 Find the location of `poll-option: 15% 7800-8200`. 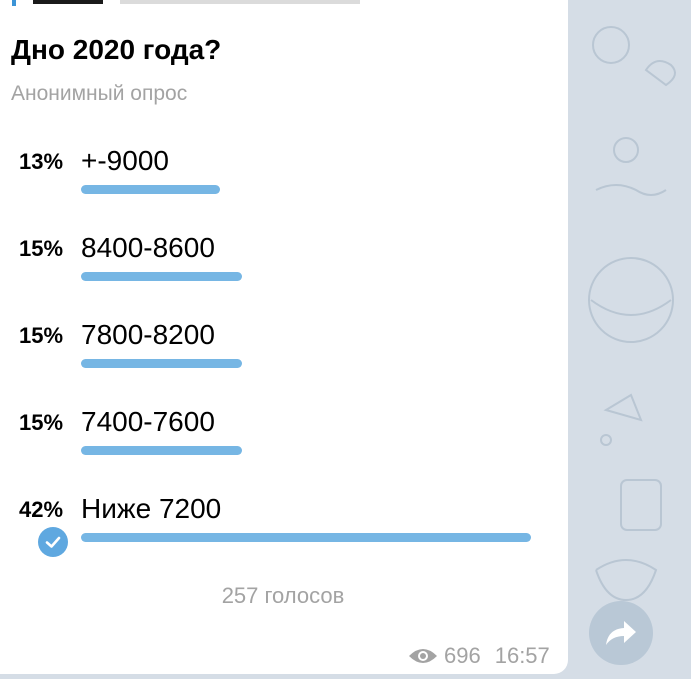

poll-option: 15% 7800-8200 is located at coordinates (280, 349).